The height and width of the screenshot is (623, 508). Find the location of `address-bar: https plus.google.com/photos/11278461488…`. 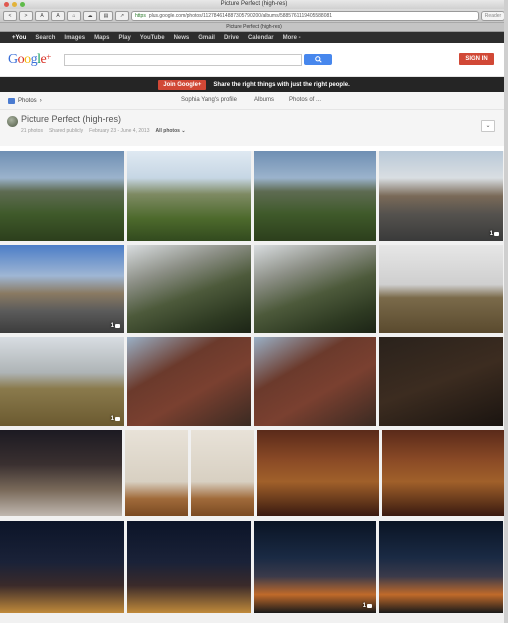

address-bar: https plus.google.com/photos/11278461488… is located at coordinates (305, 15).